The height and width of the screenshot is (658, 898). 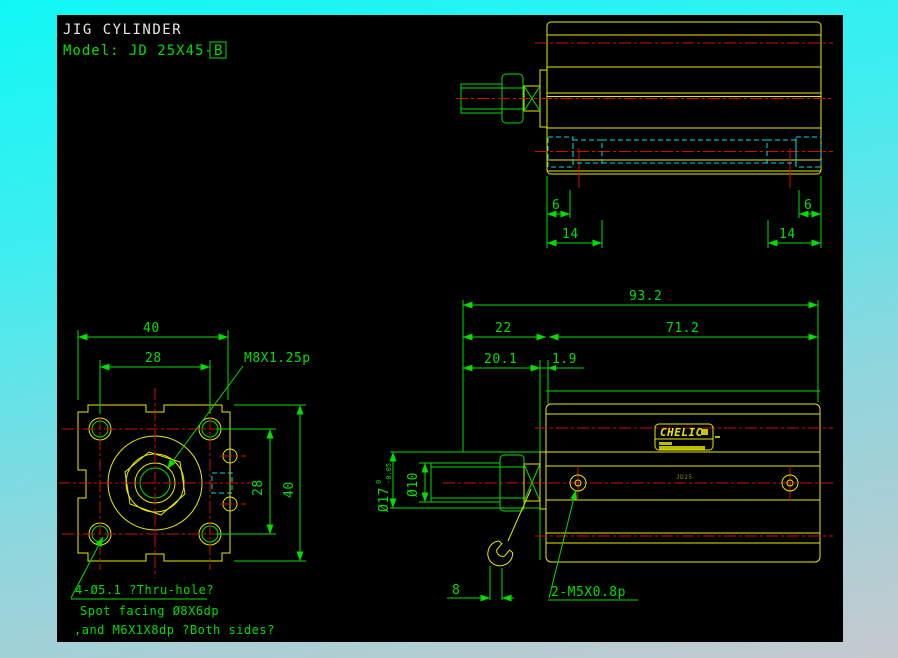 I want to click on logo-mark, so click(x=704, y=432).